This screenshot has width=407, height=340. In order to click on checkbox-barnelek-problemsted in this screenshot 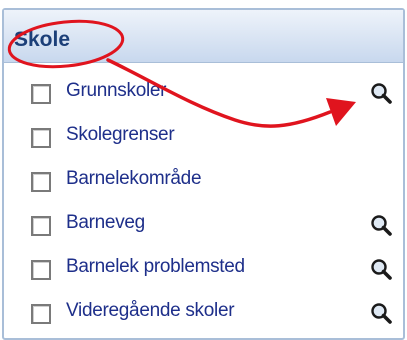, I will do `click(41, 270)`.